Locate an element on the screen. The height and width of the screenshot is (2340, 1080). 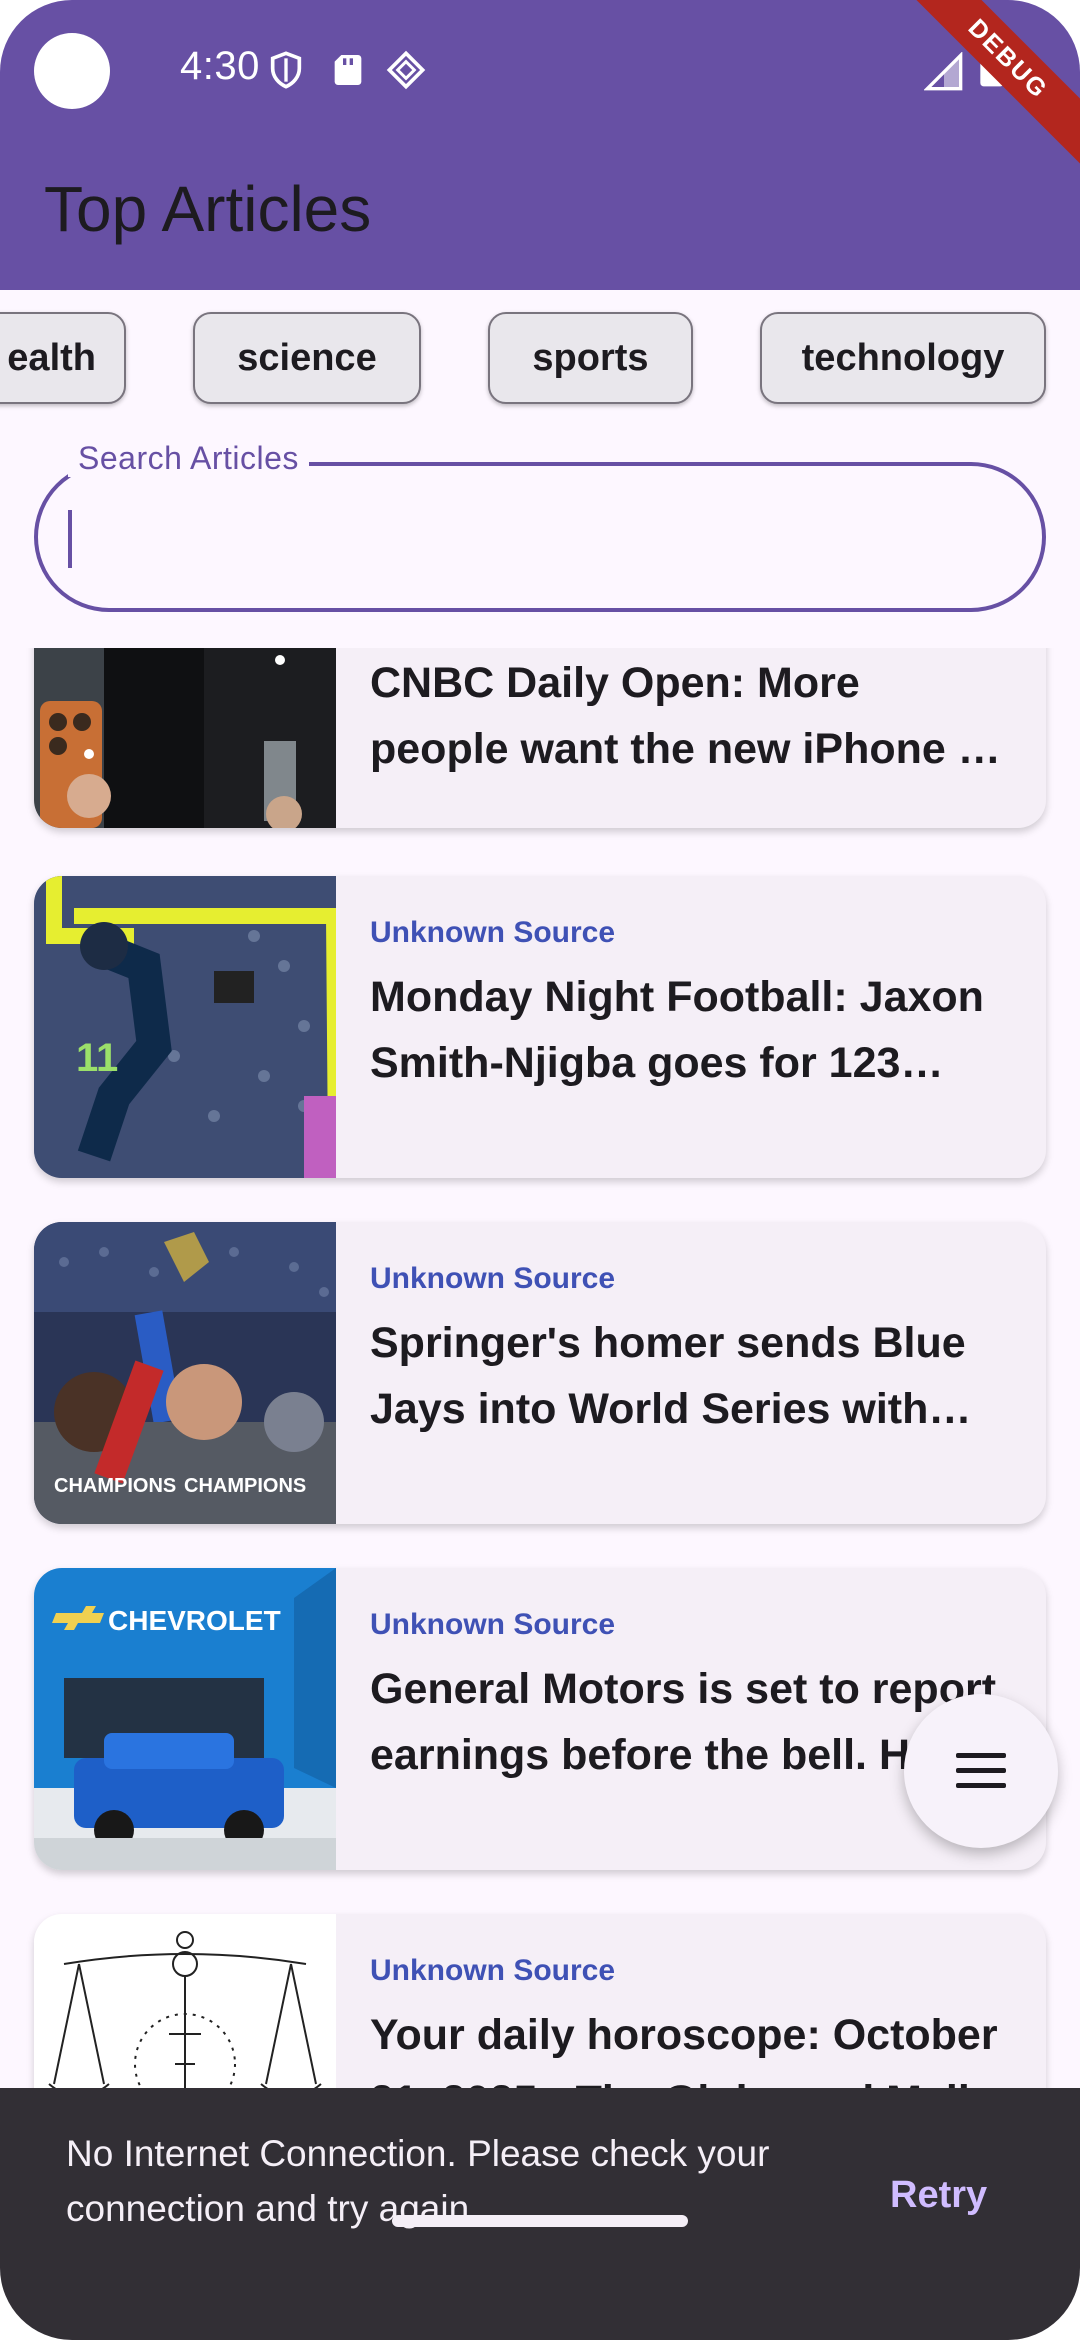
shield-icon is located at coordinates (286, 70).